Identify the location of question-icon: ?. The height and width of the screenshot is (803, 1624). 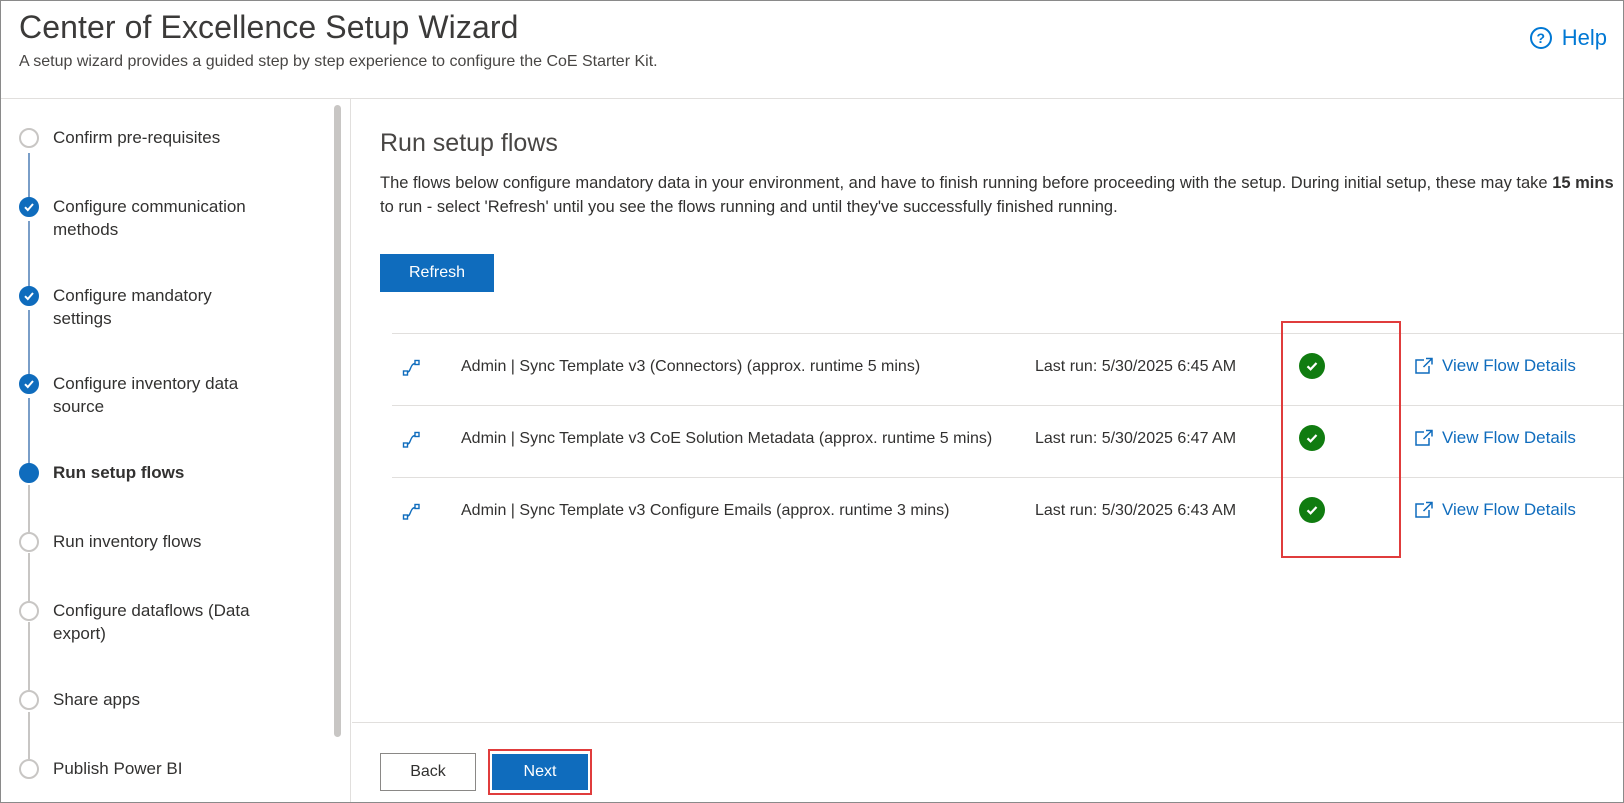
(1540, 38).